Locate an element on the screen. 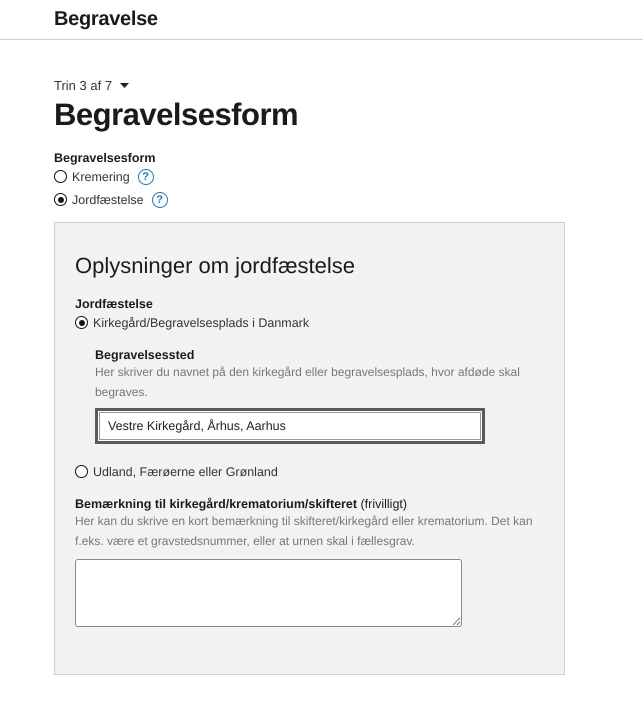 The width and height of the screenshot is (643, 701). page-title: Begravelse is located at coordinates (106, 19).